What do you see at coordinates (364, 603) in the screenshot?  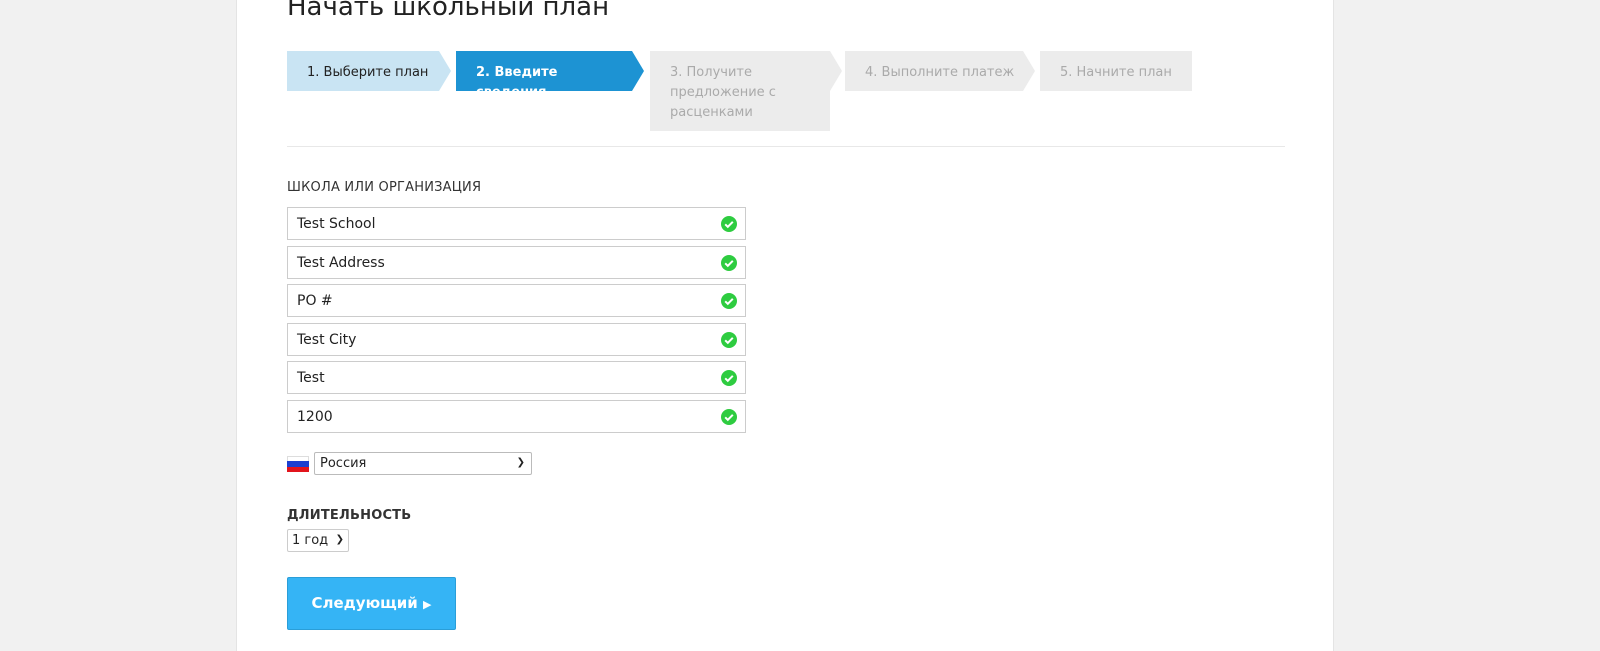 I see `next-button-label: Следующий` at bounding box center [364, 603].